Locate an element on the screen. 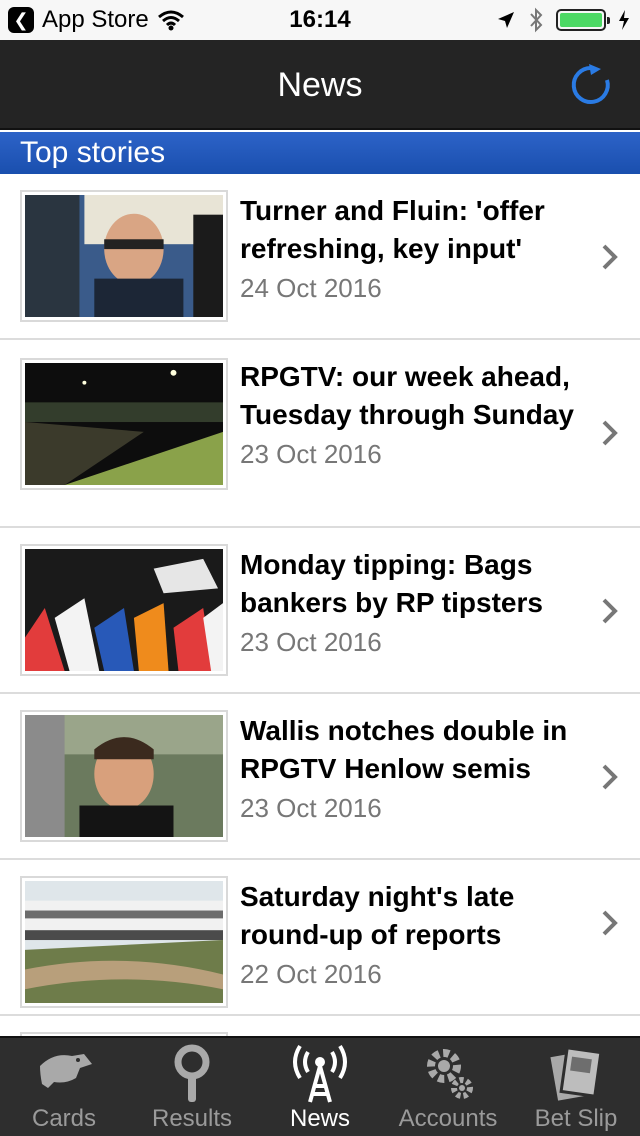  bluetooth-icon is located at coordinates (536, 20).